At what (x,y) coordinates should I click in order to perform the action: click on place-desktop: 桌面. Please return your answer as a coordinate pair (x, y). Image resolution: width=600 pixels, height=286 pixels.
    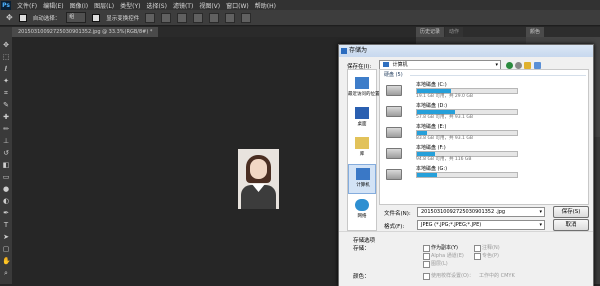
    Looking at the image, I should click on (362, 119).